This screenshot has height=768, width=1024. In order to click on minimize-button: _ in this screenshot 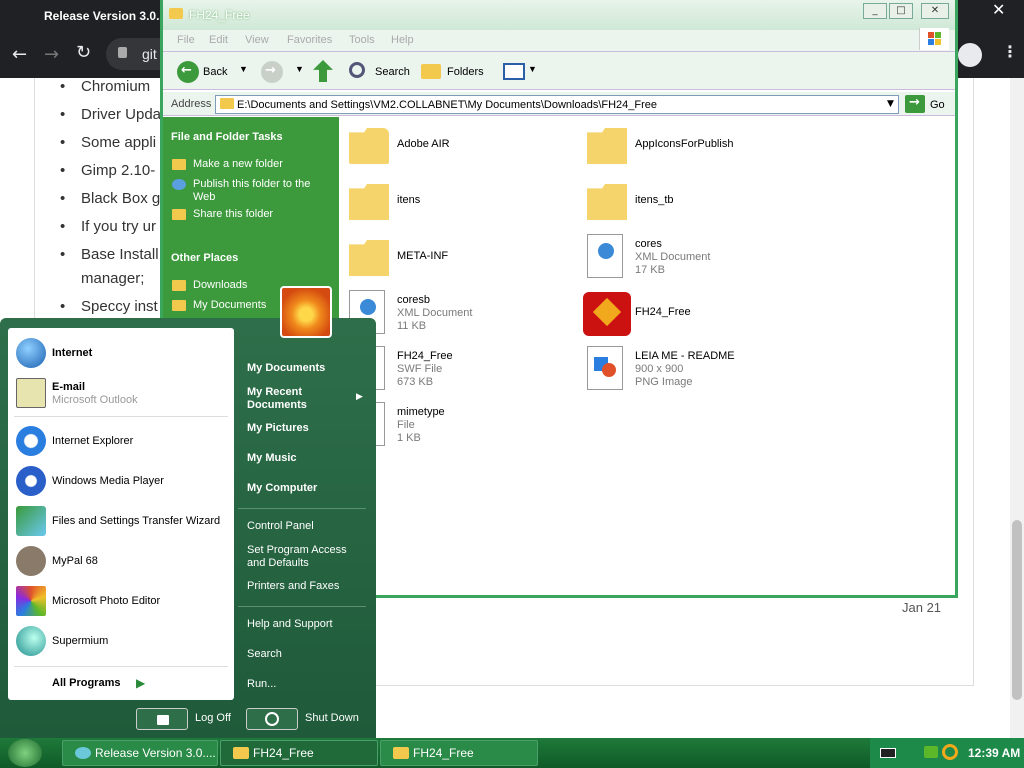, I will do `click(875, 11)`.